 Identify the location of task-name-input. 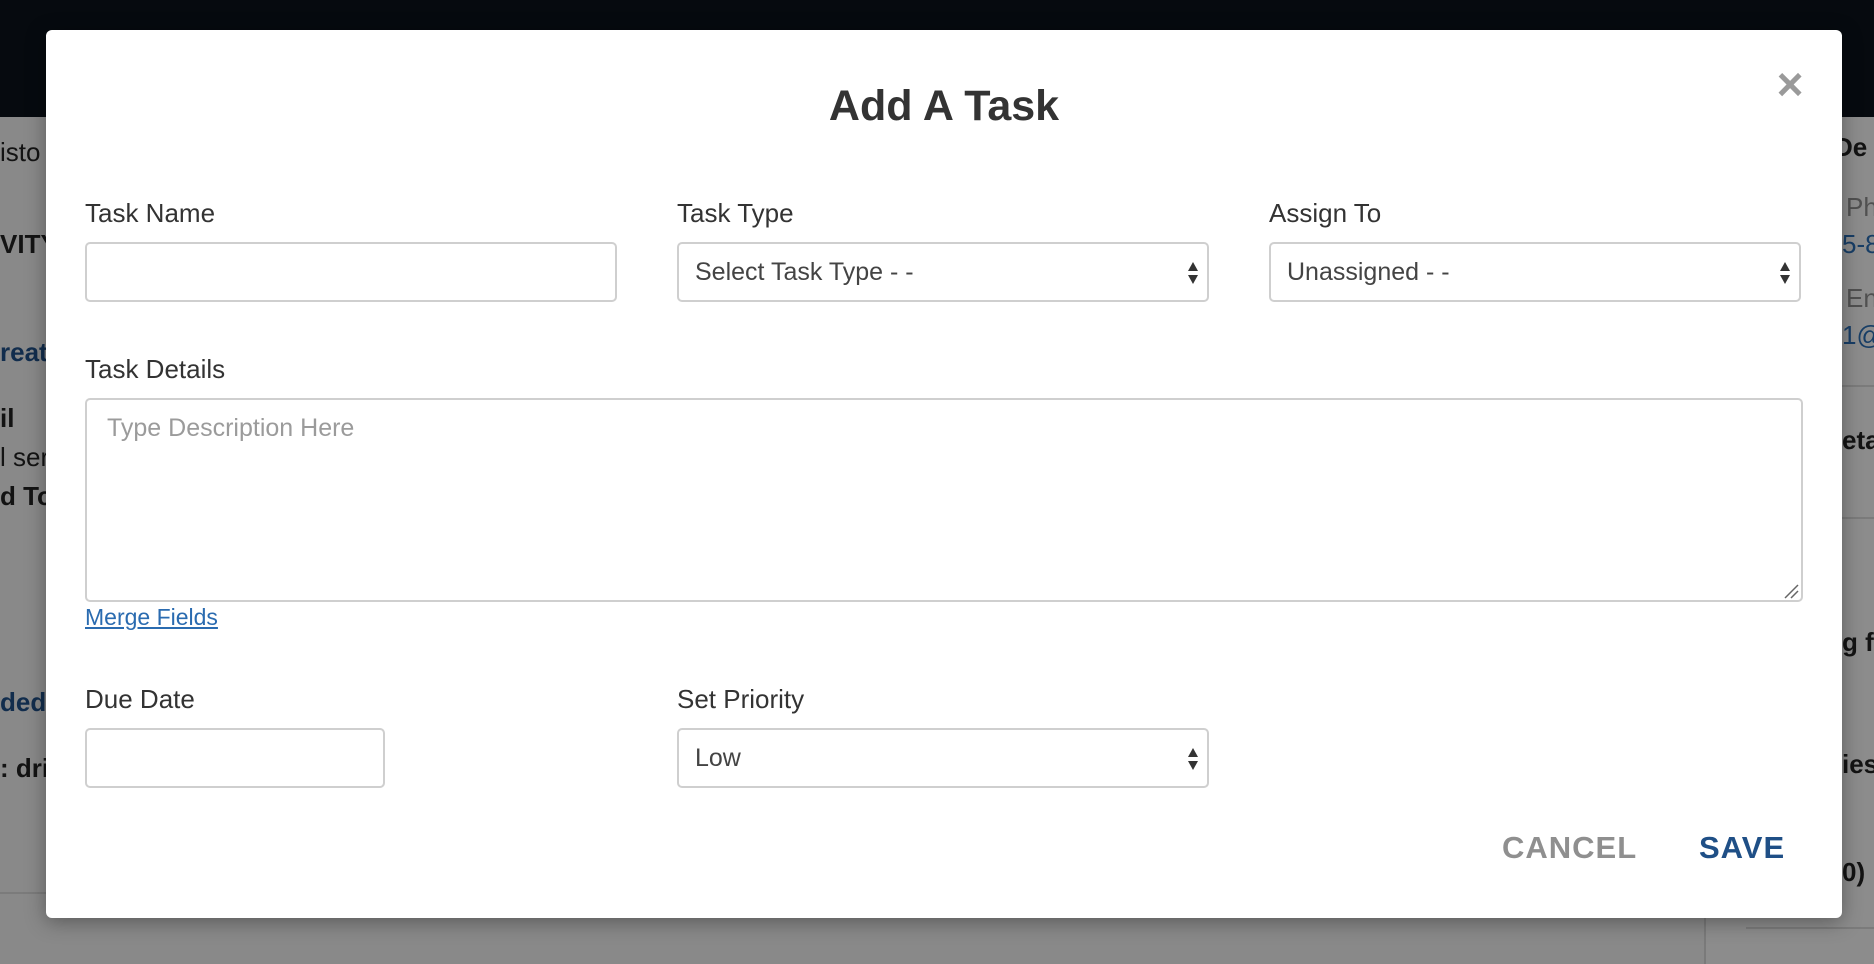
(351, 272).